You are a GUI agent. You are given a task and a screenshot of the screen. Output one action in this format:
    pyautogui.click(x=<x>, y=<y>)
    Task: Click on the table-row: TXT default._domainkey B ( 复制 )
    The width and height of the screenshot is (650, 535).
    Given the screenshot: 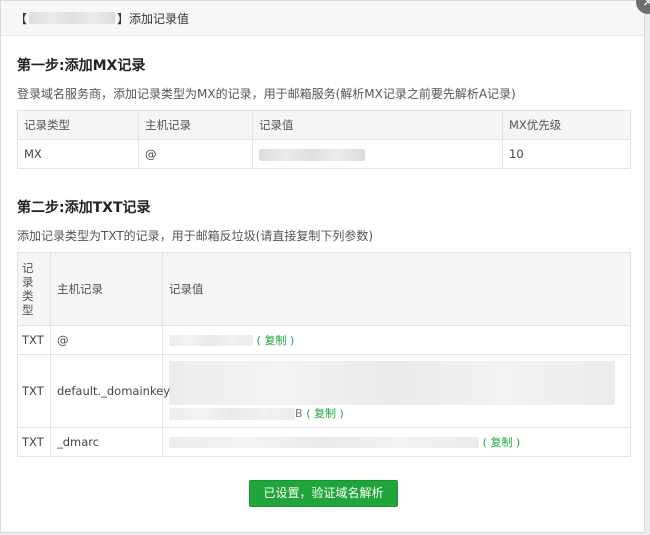 What is the action you would take?
    pyautogui.click(x=324, y=391)
    